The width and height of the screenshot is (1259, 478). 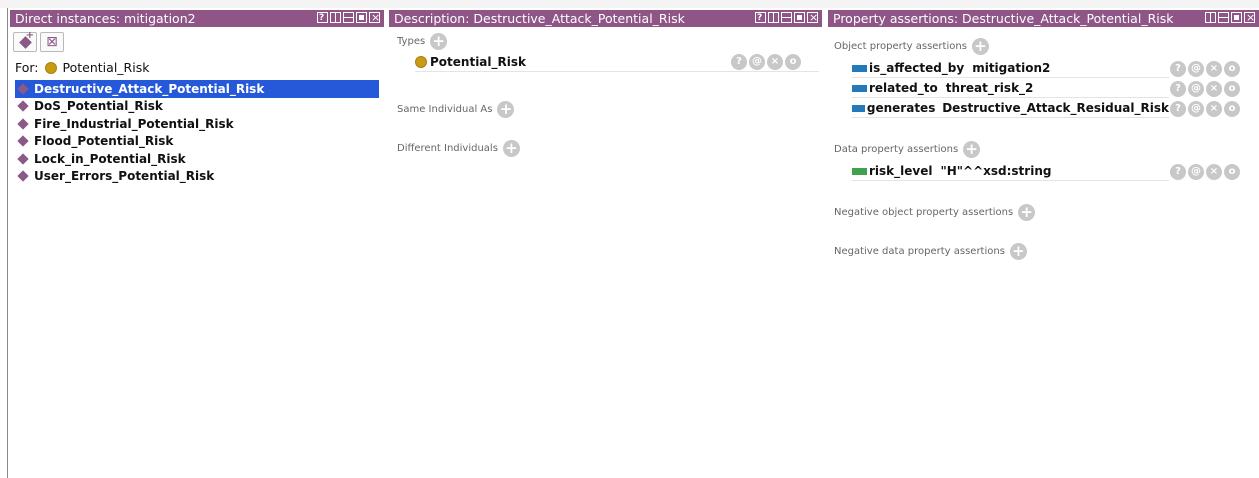 I want to click on add-object-property-button: +, so click(x=980, y=46).